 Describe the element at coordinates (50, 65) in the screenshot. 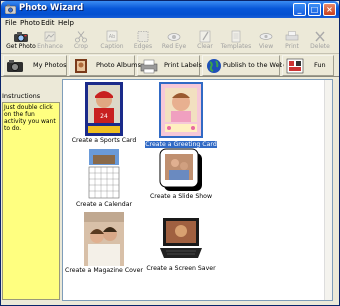

I see `tab-my-photos-label: My Photos` at that location.